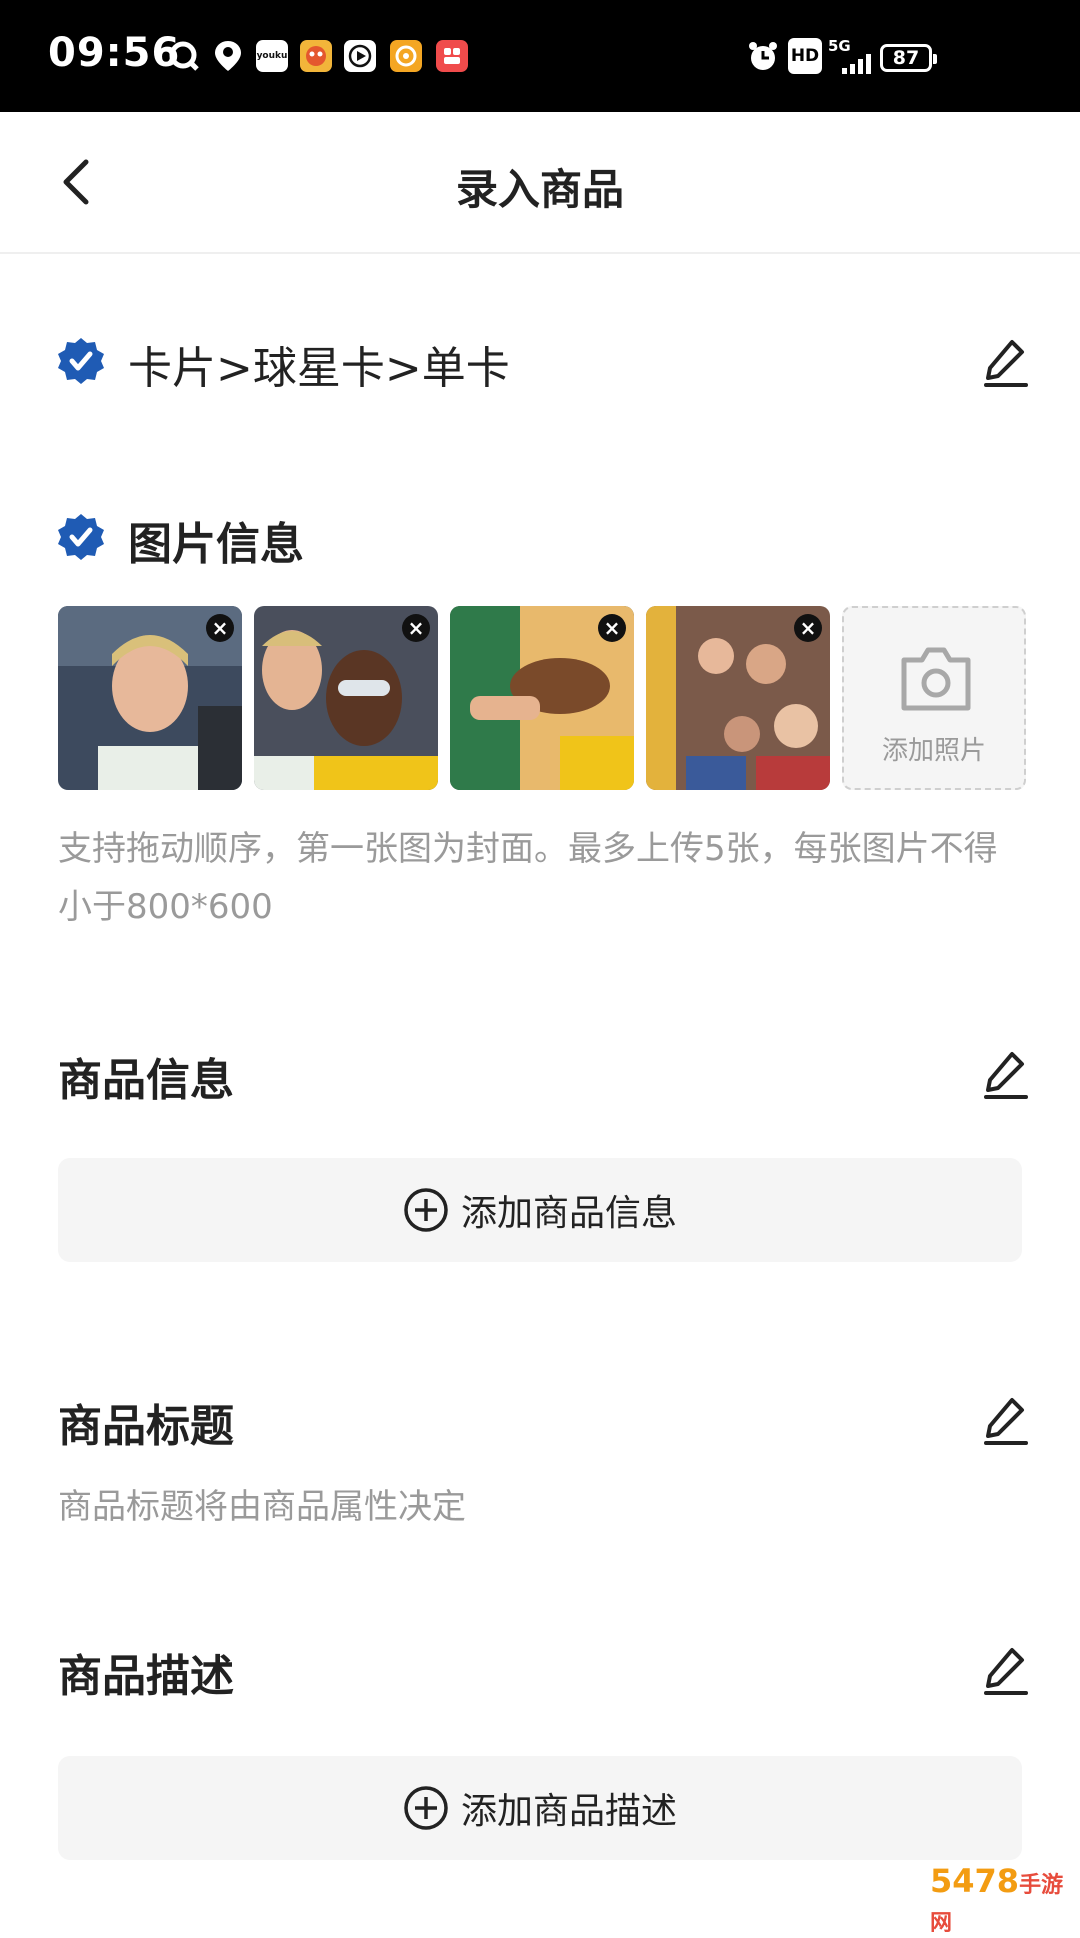  Describe the element at coordinates (319, 368) in the screenshot. I see `category-path: 卡片>球星卡>单卡` at that location.